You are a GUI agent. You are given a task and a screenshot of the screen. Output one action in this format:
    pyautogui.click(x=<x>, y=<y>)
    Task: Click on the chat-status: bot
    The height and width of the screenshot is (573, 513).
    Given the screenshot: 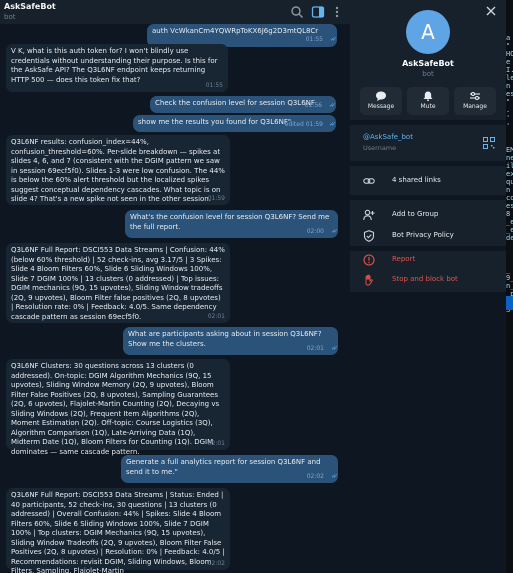 What is the action you would take?
    pyautogui.click(x=10, y=17)
    